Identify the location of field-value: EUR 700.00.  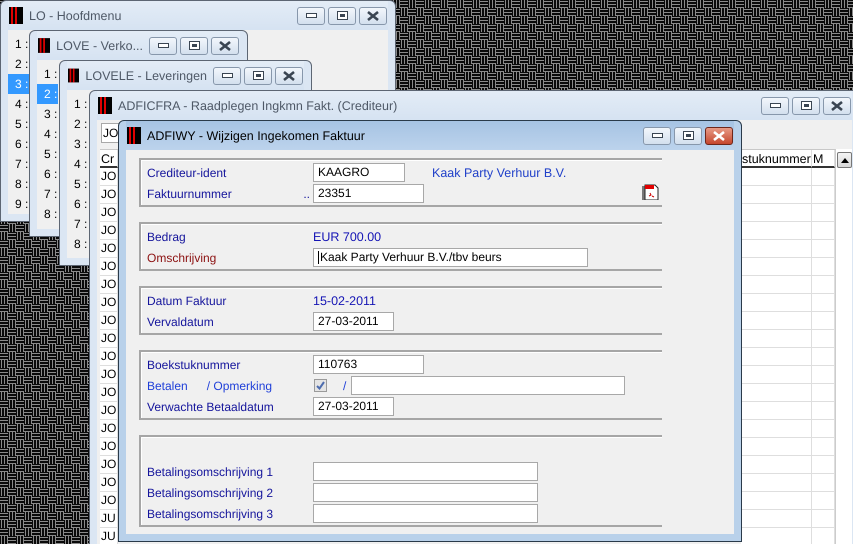
(347, 237).